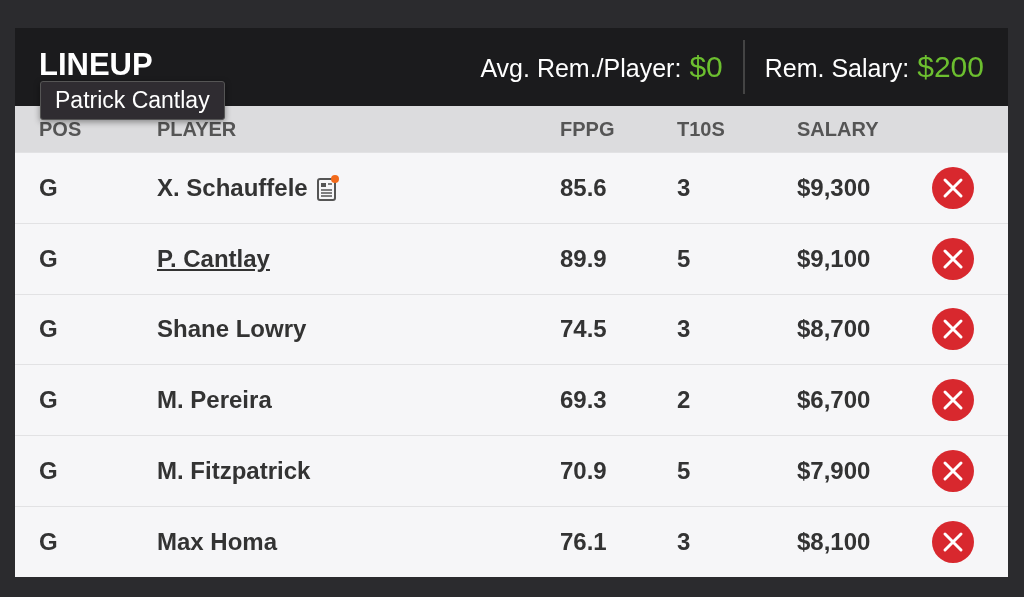 Image resolution: width=1024 pixels, height=597 pixels. I want to click on player-link: Shane Lowry, so click(232, 329).